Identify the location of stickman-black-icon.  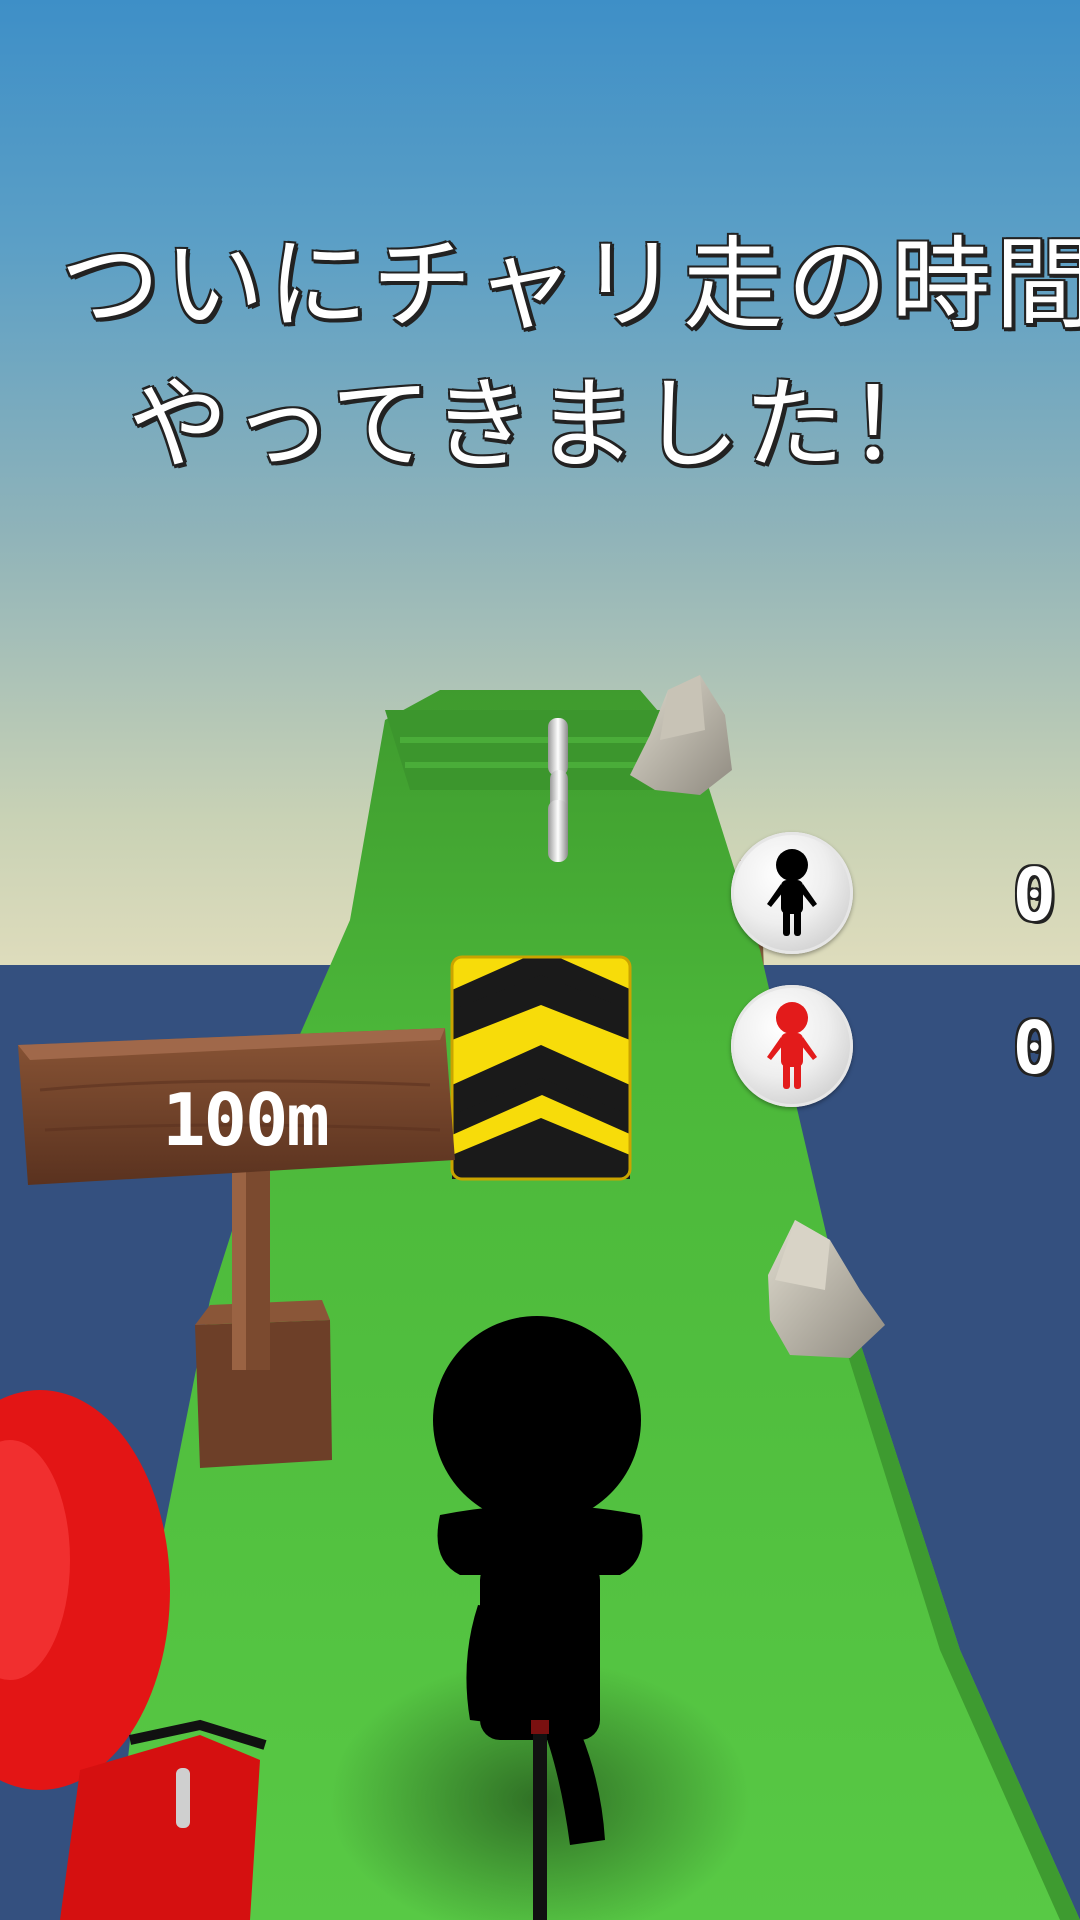
(792, 892).